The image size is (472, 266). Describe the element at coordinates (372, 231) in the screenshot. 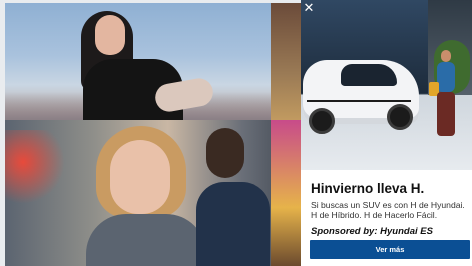

I see `ad-sponsor: Sponsored by: Hyundai ES` at that location.